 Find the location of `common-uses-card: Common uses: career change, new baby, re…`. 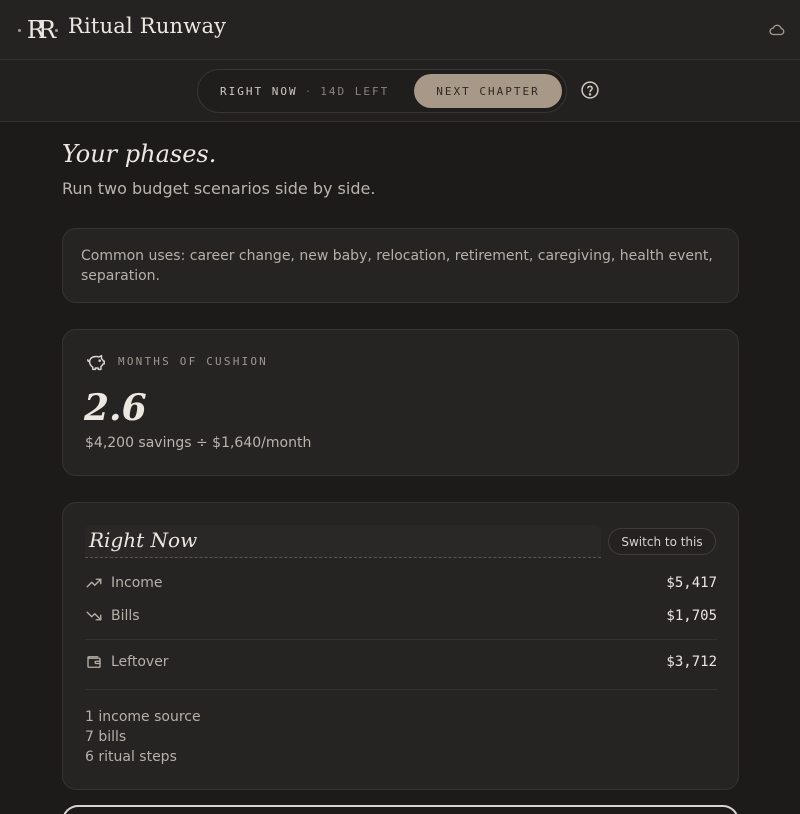

common-uses-card: Common uses: career change, new baby, re… is located at coordinates (400, 265).